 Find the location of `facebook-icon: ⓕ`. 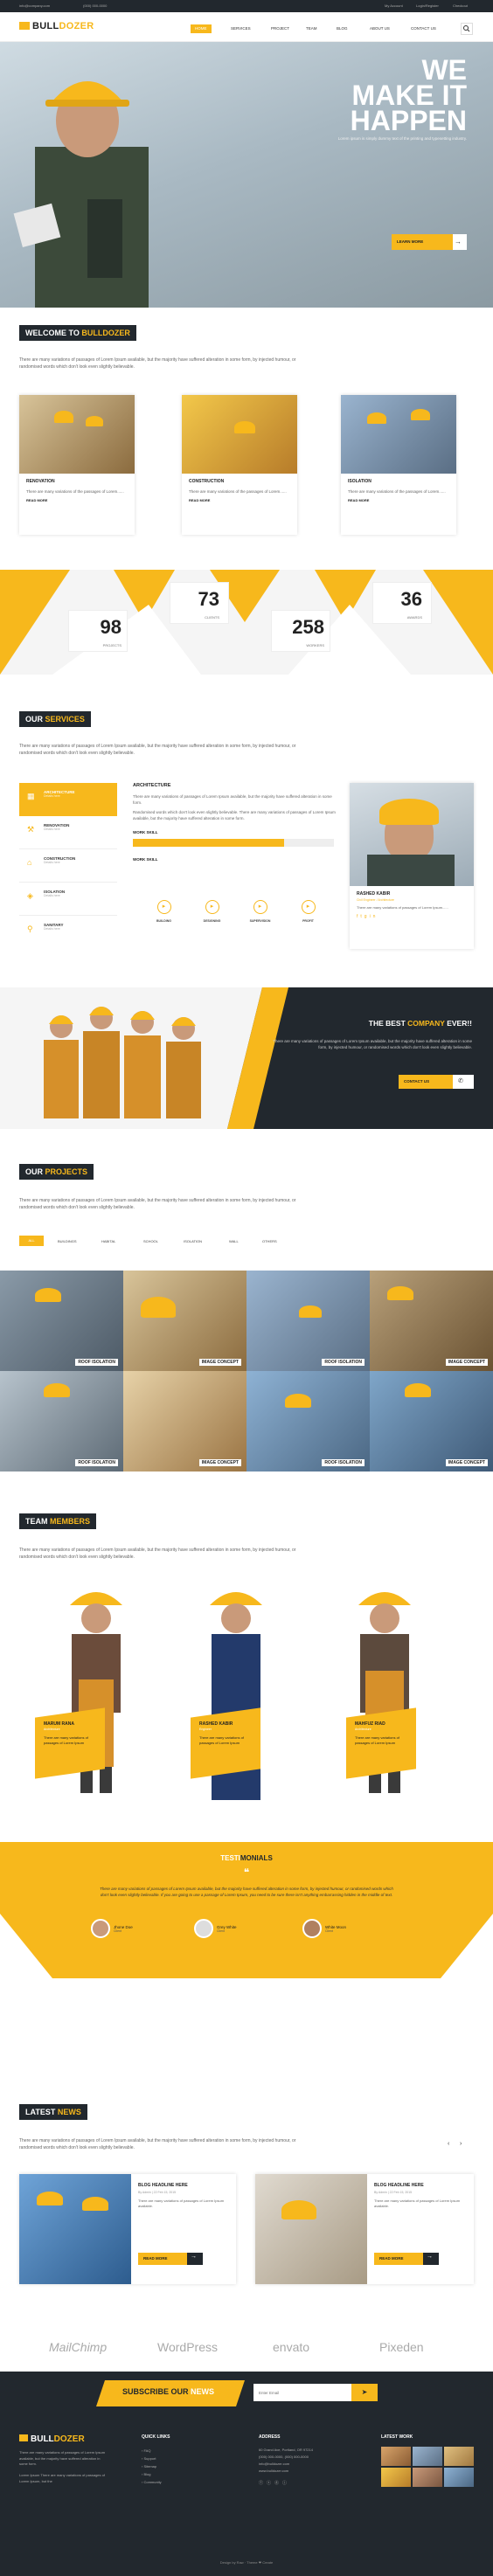

facebook-icon: ⓕ is located at coordinates (263, 2483).